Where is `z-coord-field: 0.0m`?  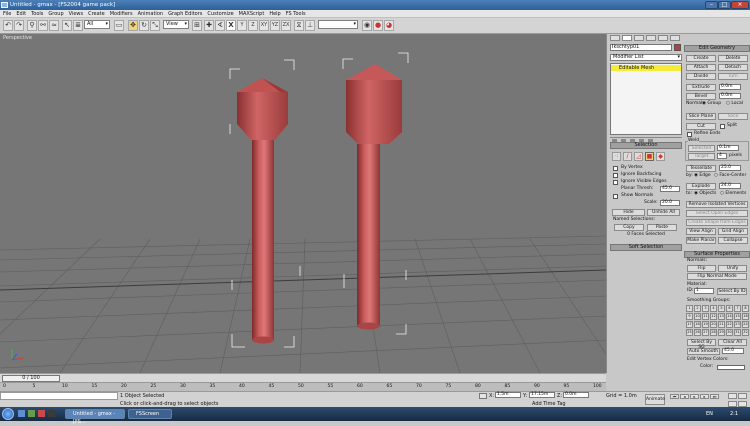 z-coord-field: 0.0m is located at coordinates (576, 395).